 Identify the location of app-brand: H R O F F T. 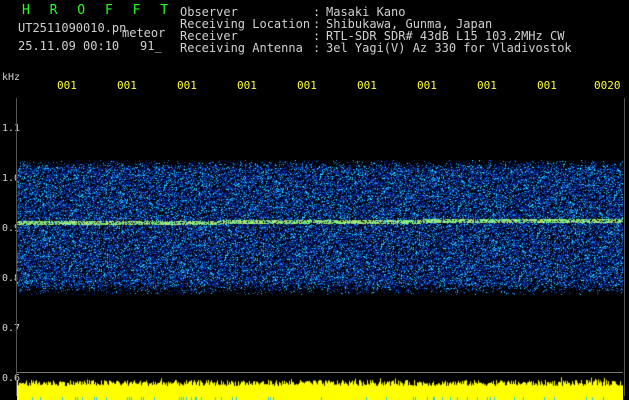
(98, 10).